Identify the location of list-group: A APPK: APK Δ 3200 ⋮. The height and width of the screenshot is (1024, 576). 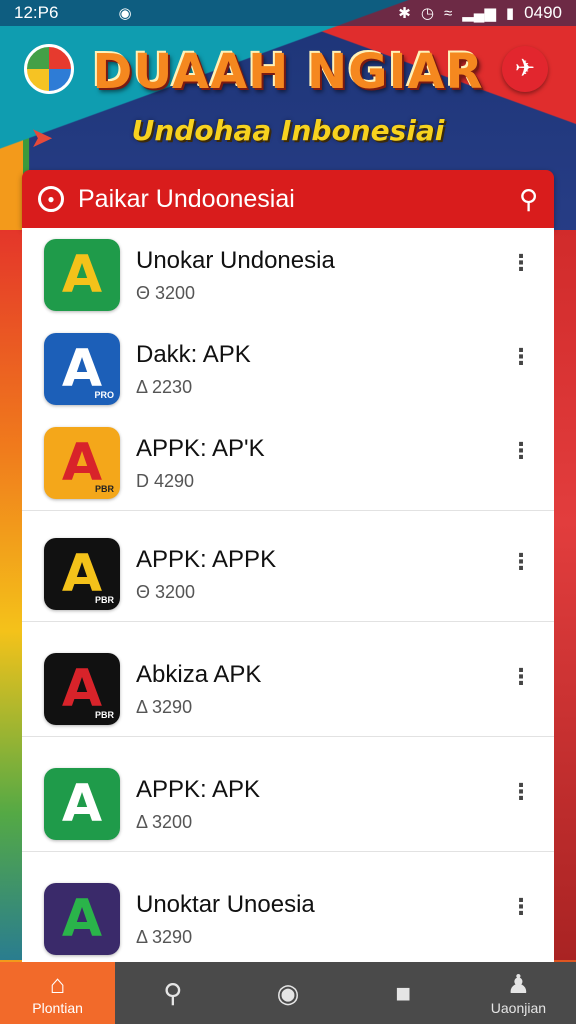
(288, 794).